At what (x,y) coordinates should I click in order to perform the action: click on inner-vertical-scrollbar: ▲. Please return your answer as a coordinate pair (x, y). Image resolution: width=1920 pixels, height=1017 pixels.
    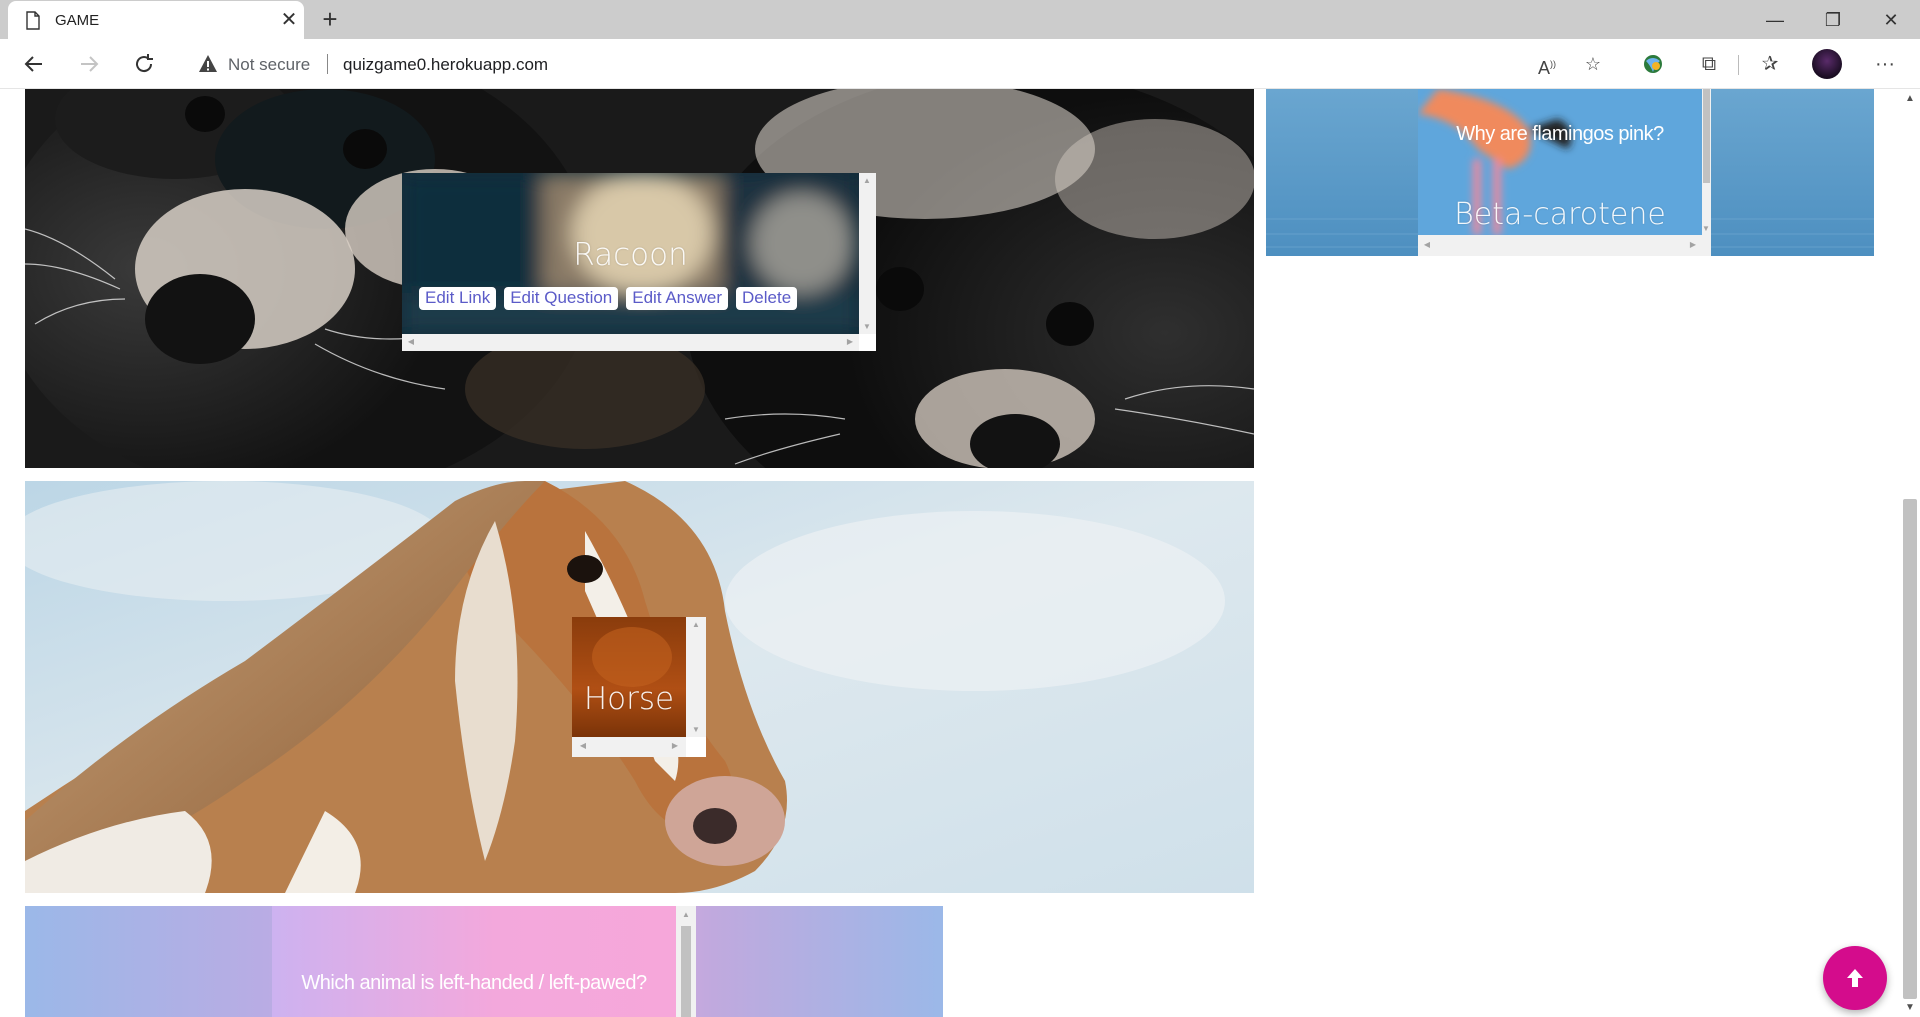
    Looking at the image, I should click on (686, 961).